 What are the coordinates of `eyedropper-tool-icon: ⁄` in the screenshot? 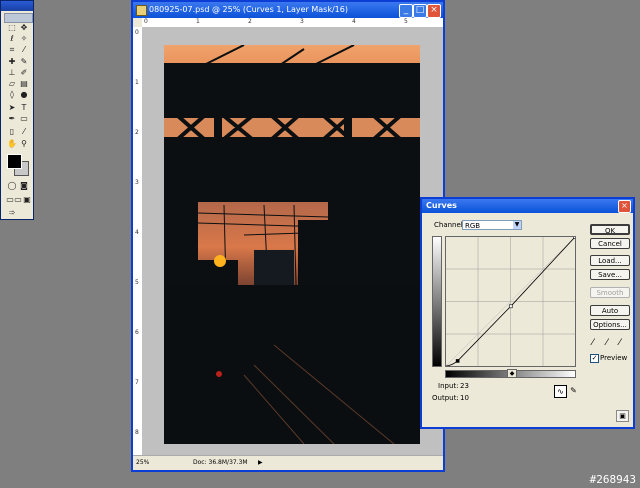 It's located at (24, 132).